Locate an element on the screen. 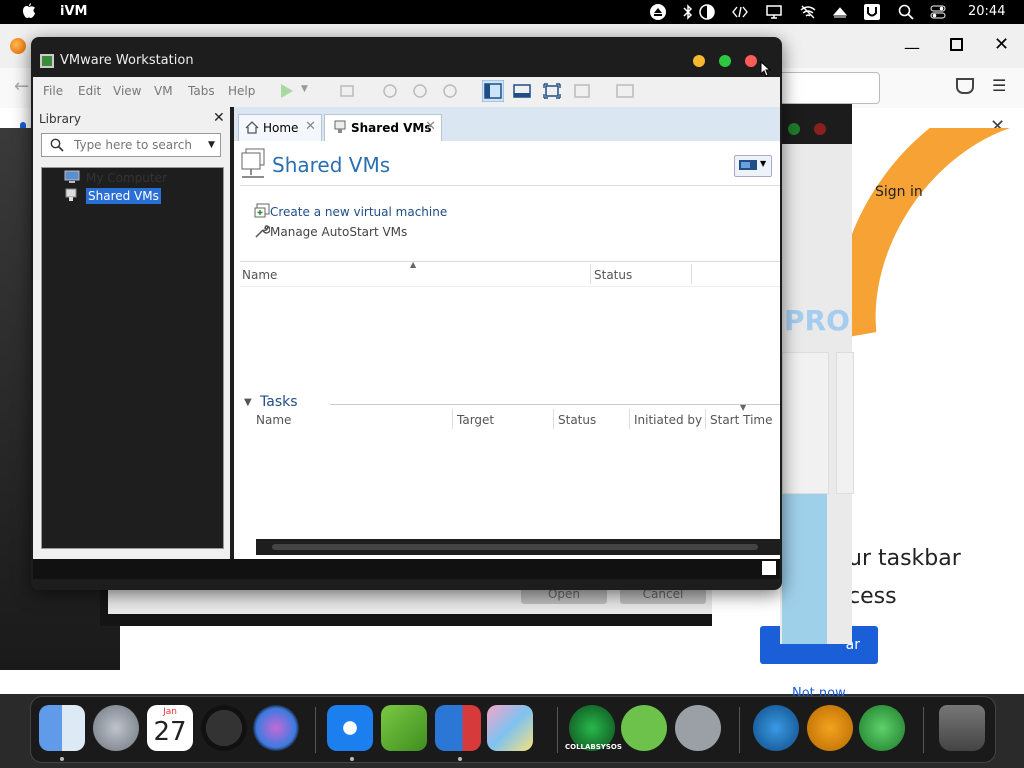  safari-icon is located at coordinates (350, 728).